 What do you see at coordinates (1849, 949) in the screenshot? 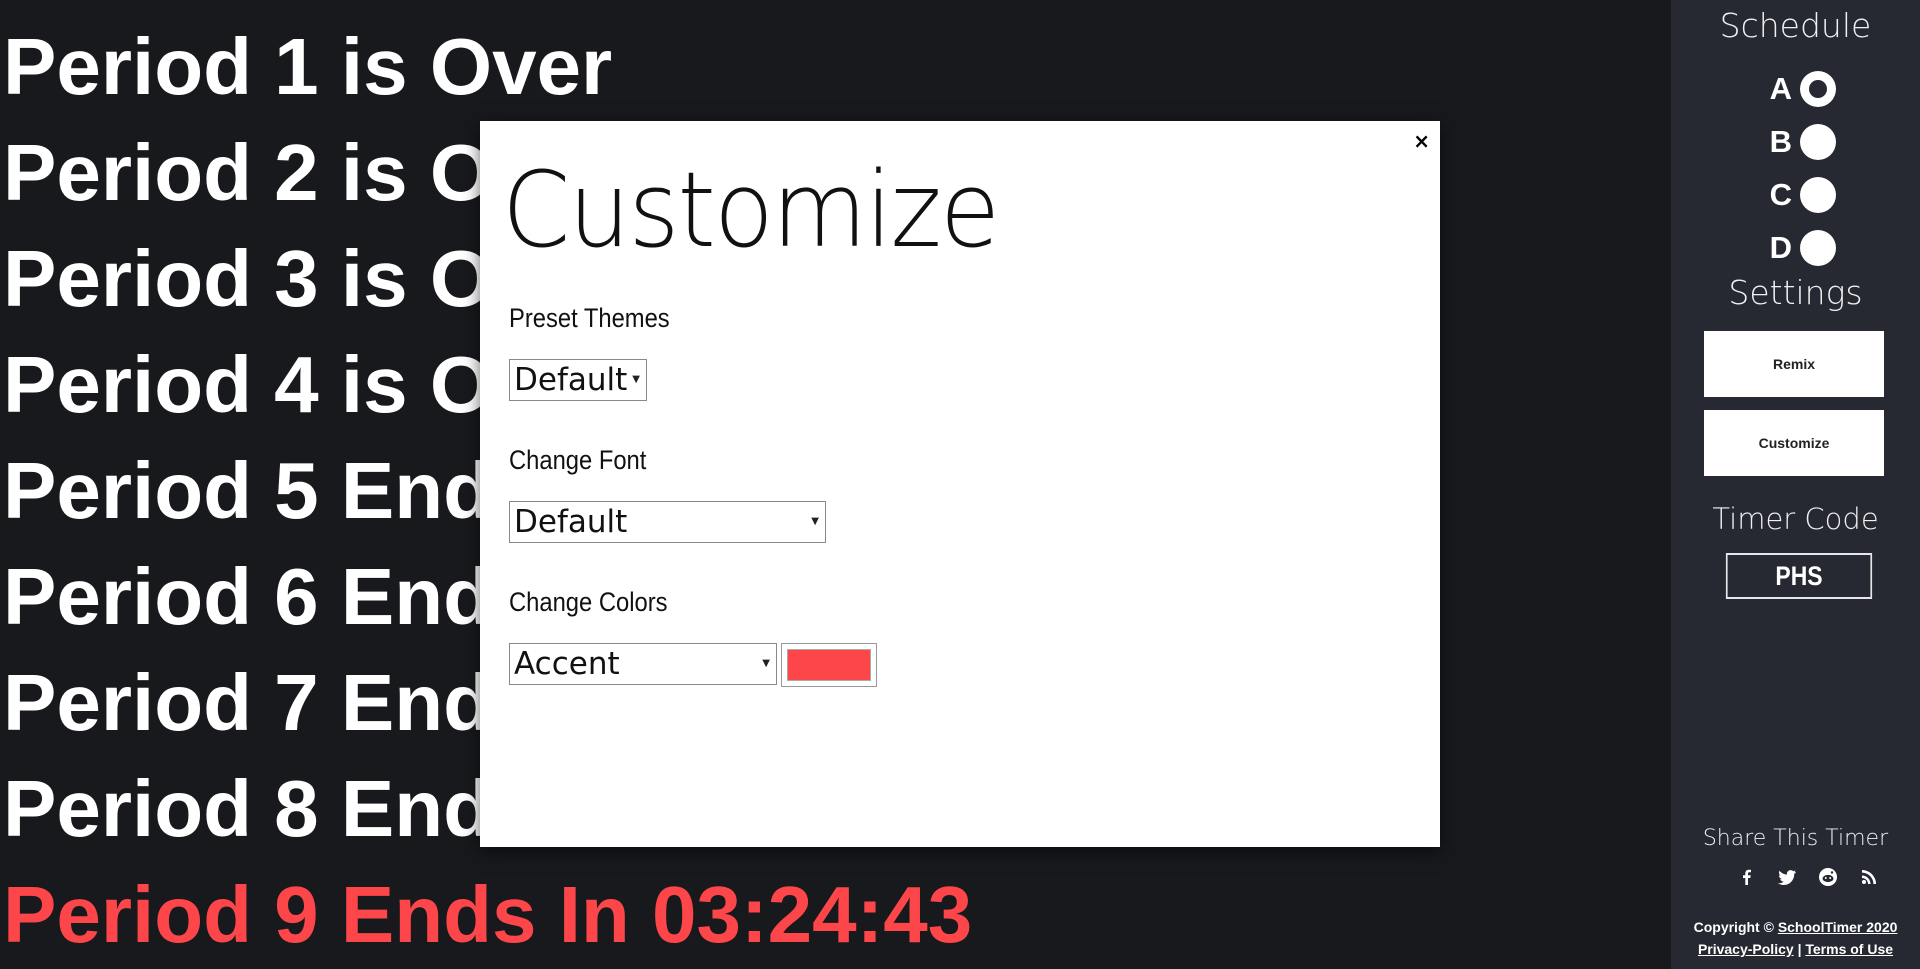
I see `terms-of-use-link: Terms of Use` at bounding box center [1849, 949].